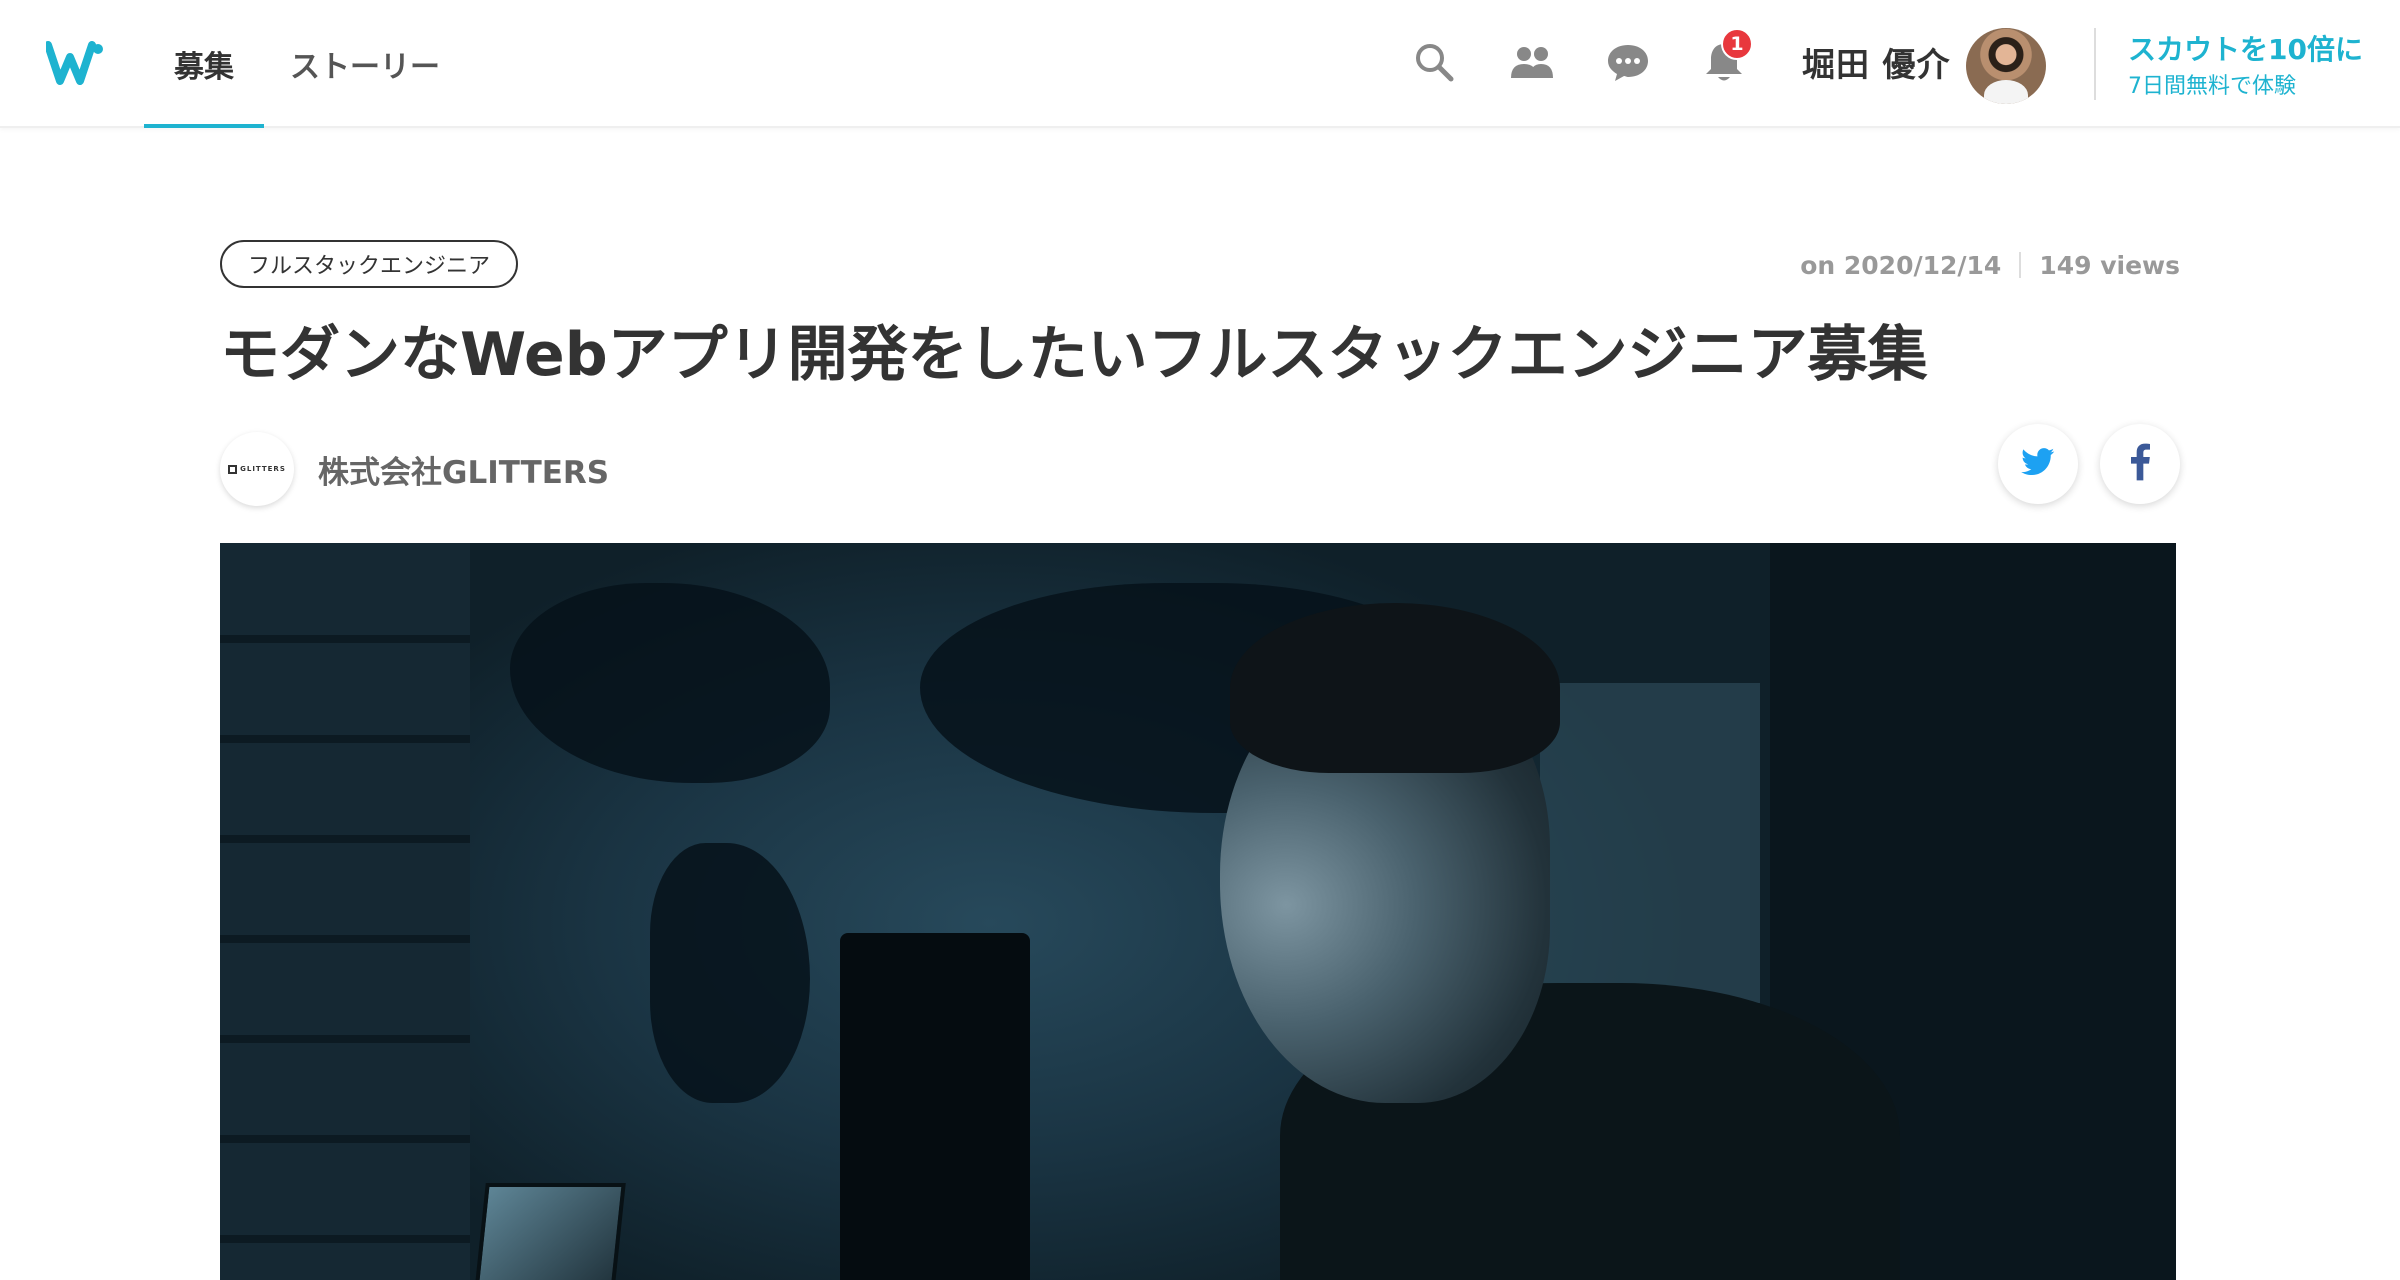 This screenshot has width=2400, height=1280. Describe the element at coordinates (2006, 92) in the screenshot. I see `avatar-shirt` at that location.